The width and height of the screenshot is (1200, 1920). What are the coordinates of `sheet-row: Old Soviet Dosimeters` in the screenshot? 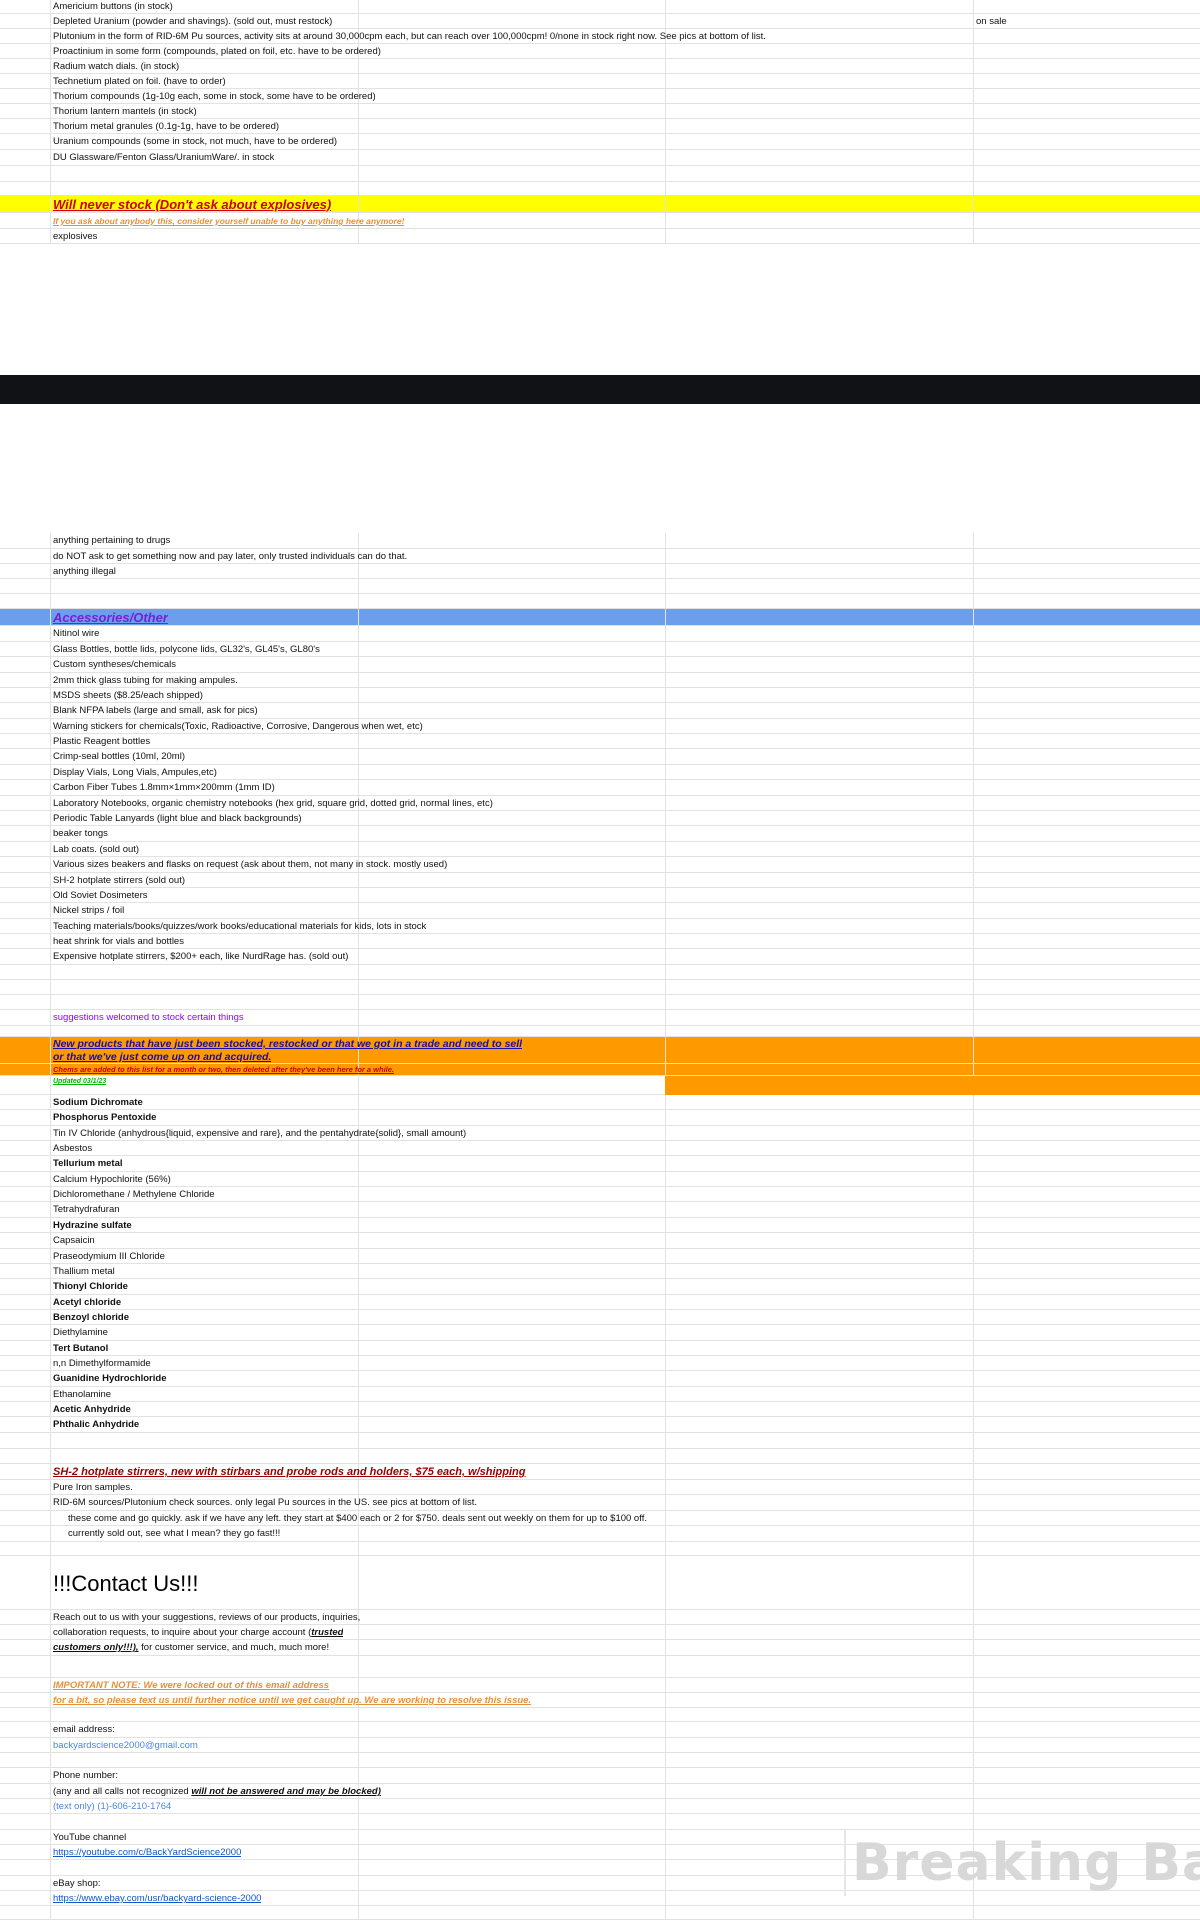 It's located at (600, 895).